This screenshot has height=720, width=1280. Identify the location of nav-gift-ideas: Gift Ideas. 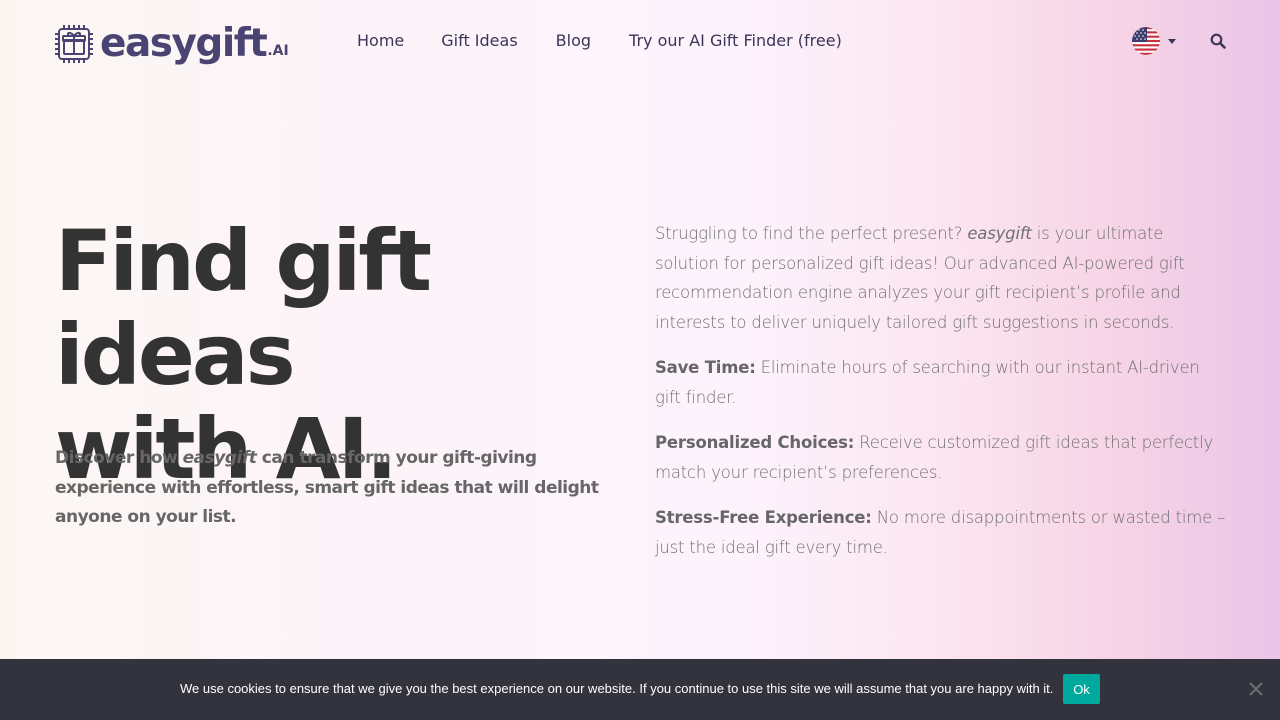
(479, 41).